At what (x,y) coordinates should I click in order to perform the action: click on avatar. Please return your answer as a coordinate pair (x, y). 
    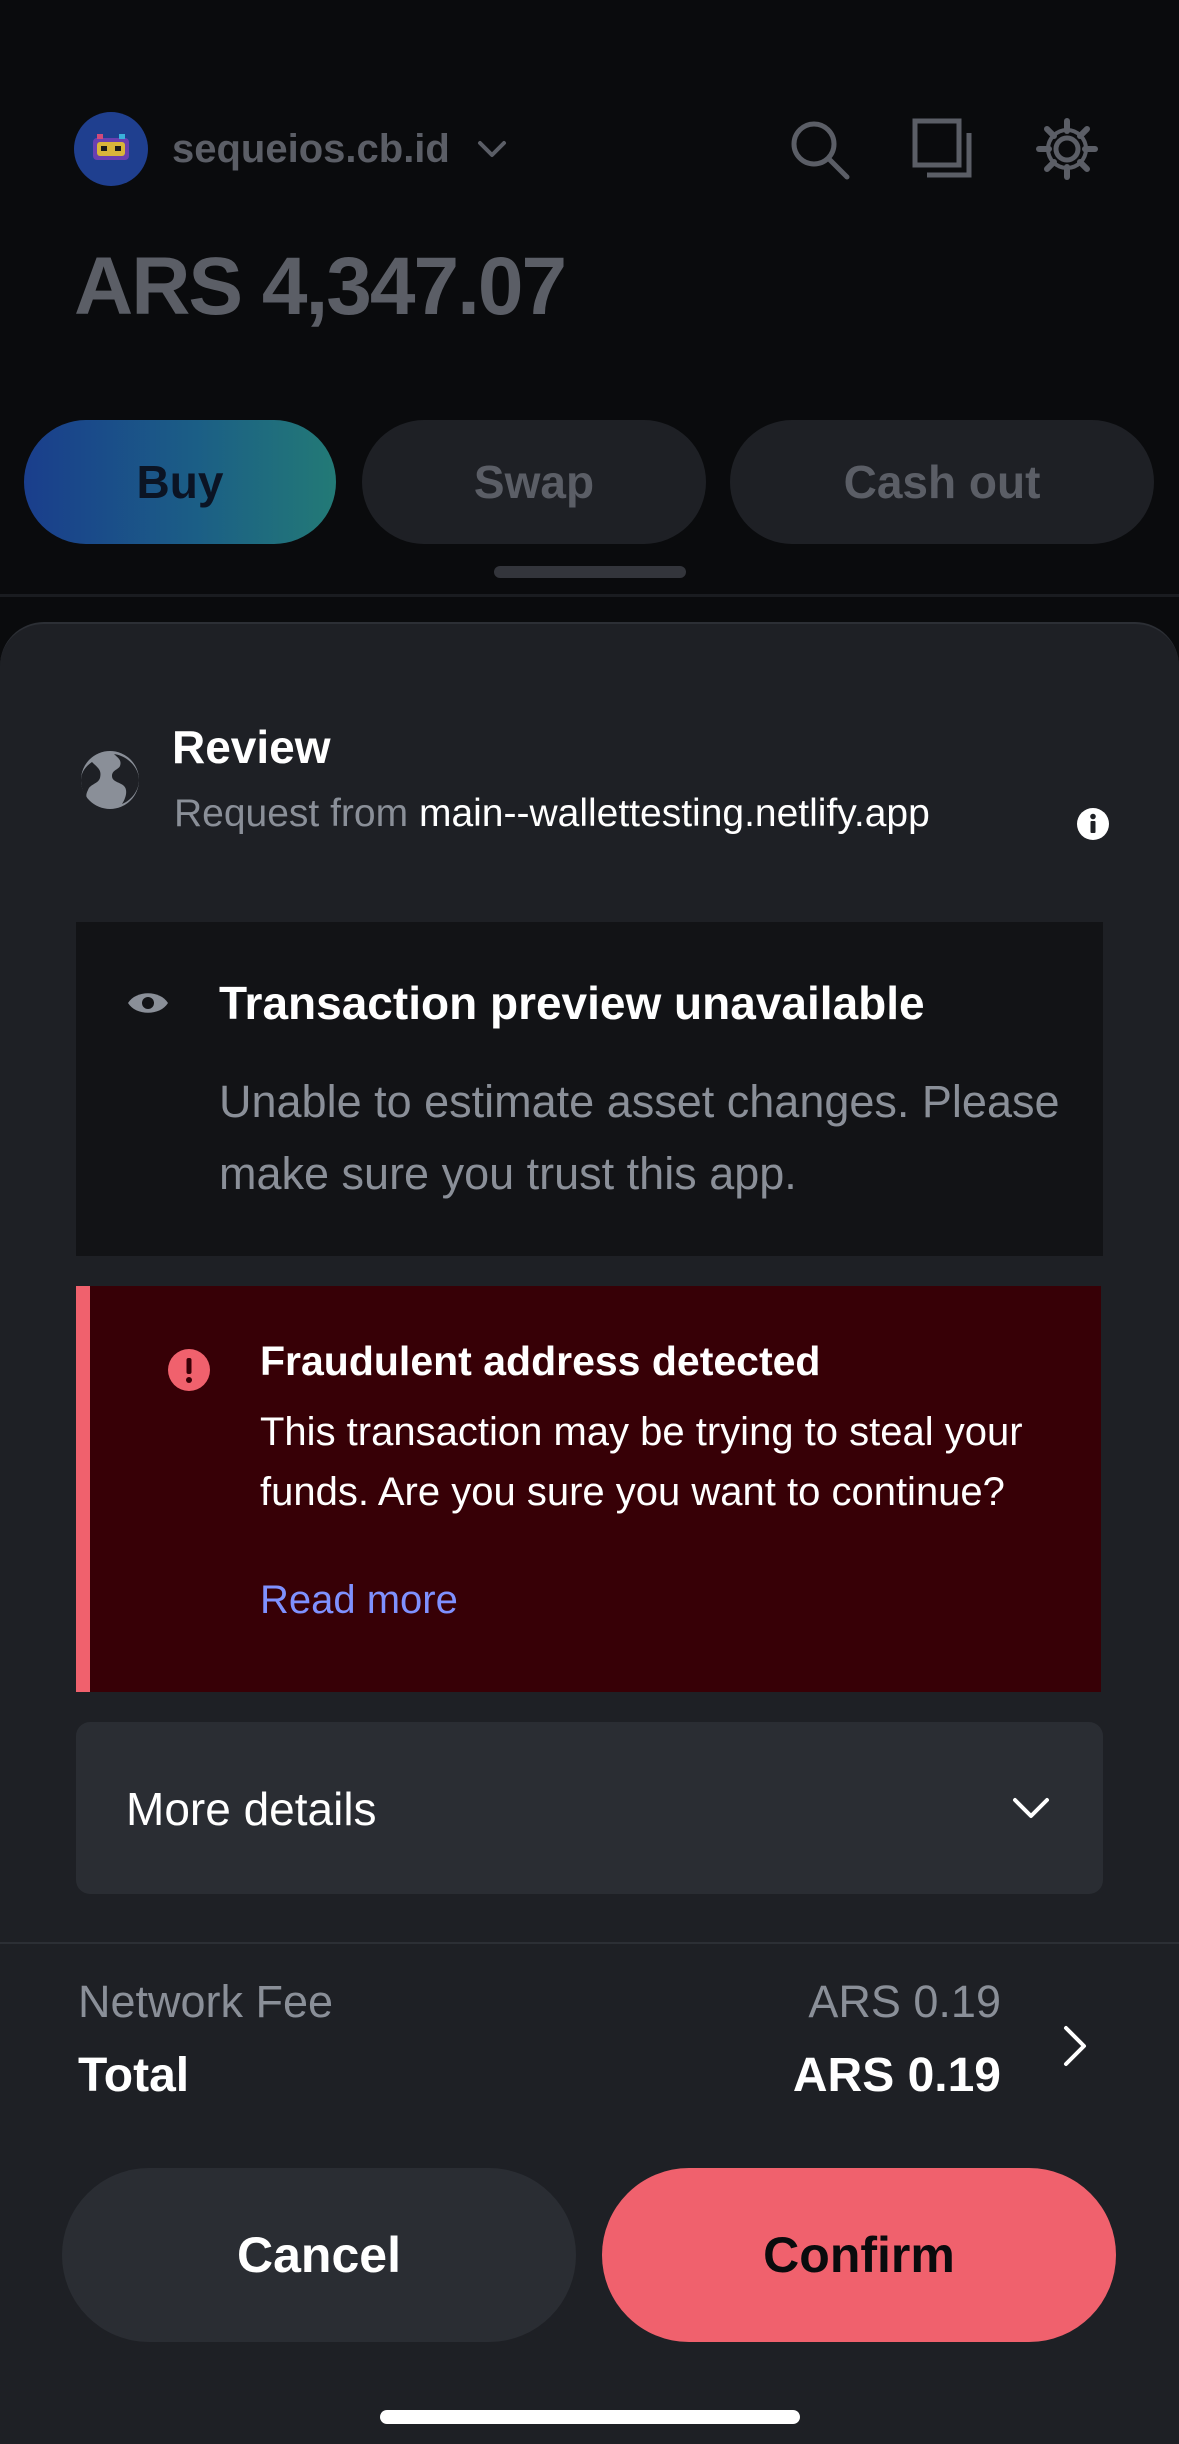
    Looking at the image, I should click on (111, 149).